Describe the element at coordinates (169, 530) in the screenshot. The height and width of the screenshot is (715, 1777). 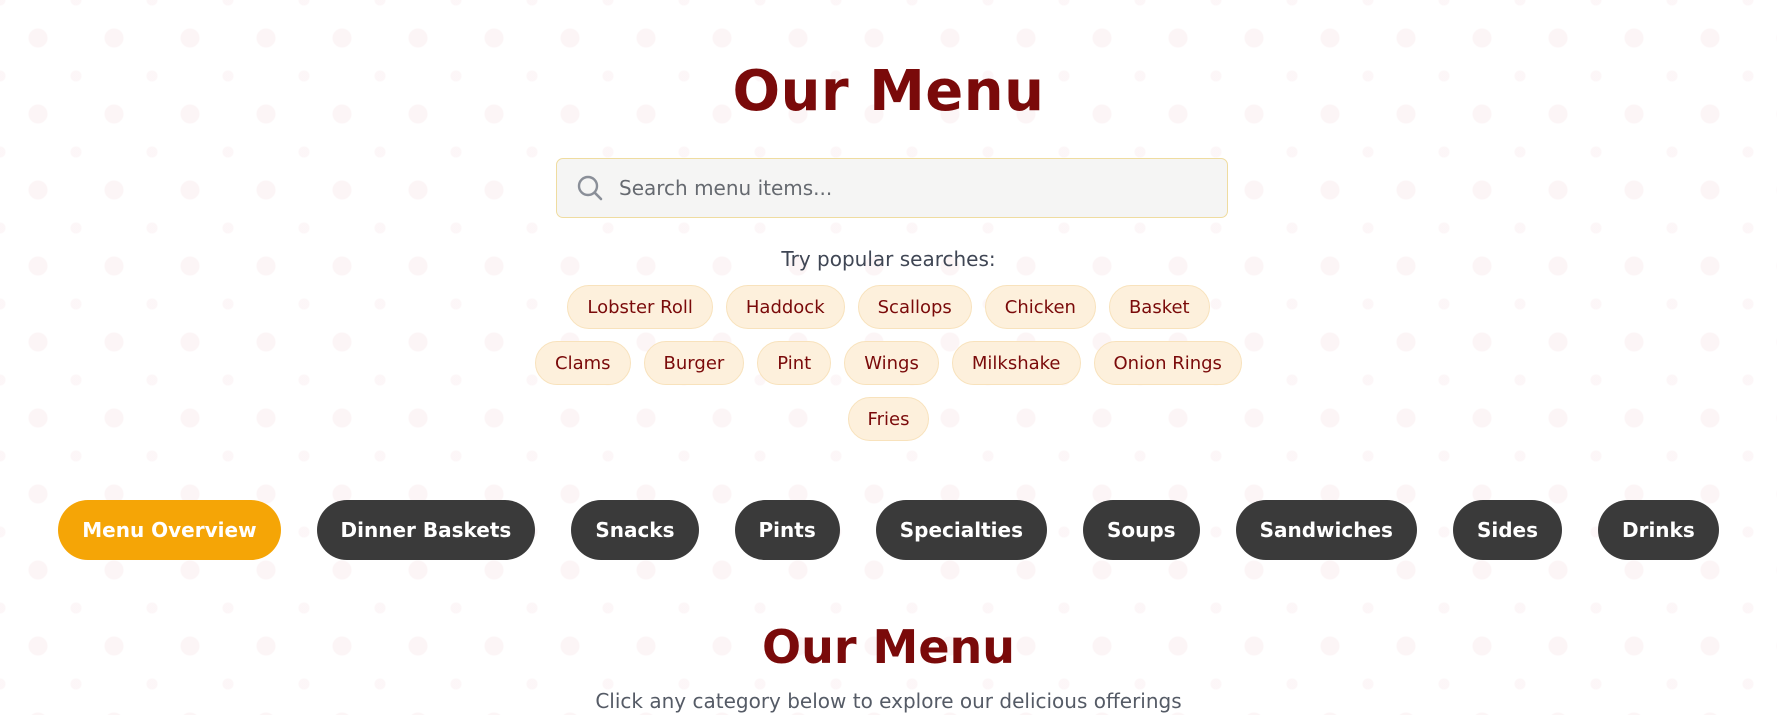
I see `tab-menu-overview: Menu Overview` at that location.